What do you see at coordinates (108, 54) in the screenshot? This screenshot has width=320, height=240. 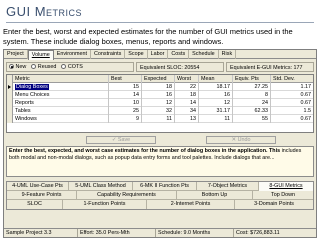 I see `tab-constraints: Constraints` at bounding box center [108, 54].